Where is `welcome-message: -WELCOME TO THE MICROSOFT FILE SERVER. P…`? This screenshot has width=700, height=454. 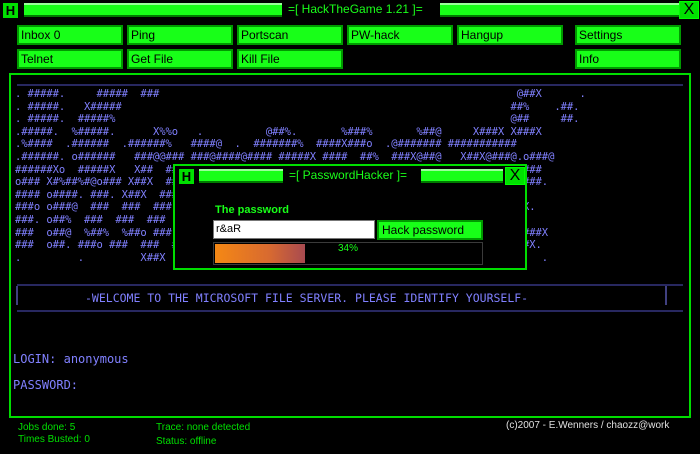
welcome-message: -WELCOME TO THE MICROSOFT FILE SERVER. P… is located at coordinates (307, 298).